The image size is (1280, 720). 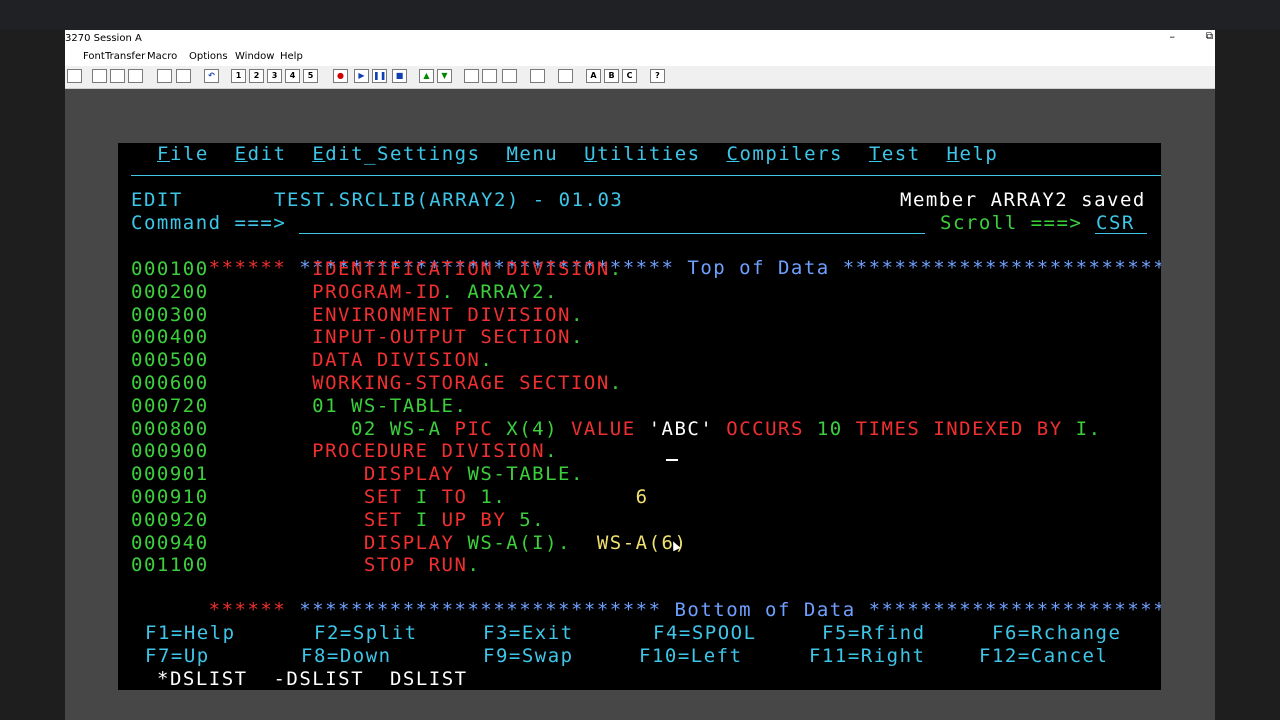 I want to click on fkey-f11: F11=Right, so click(x=867, y=656).